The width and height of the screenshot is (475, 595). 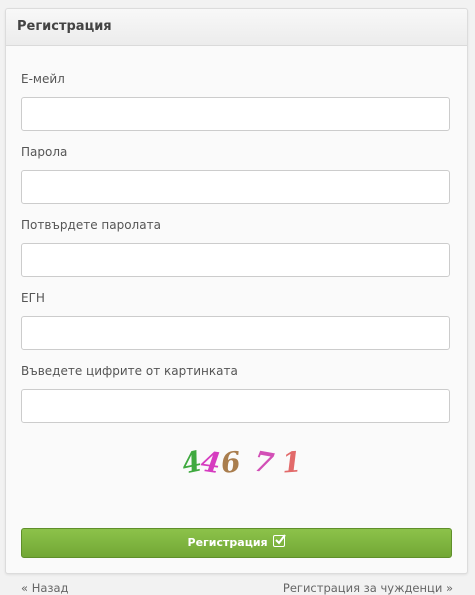 What do you see at coordinates (235, 260) in the screenshot?
I see `confirm-password-field` at bounding box center [235, 260].